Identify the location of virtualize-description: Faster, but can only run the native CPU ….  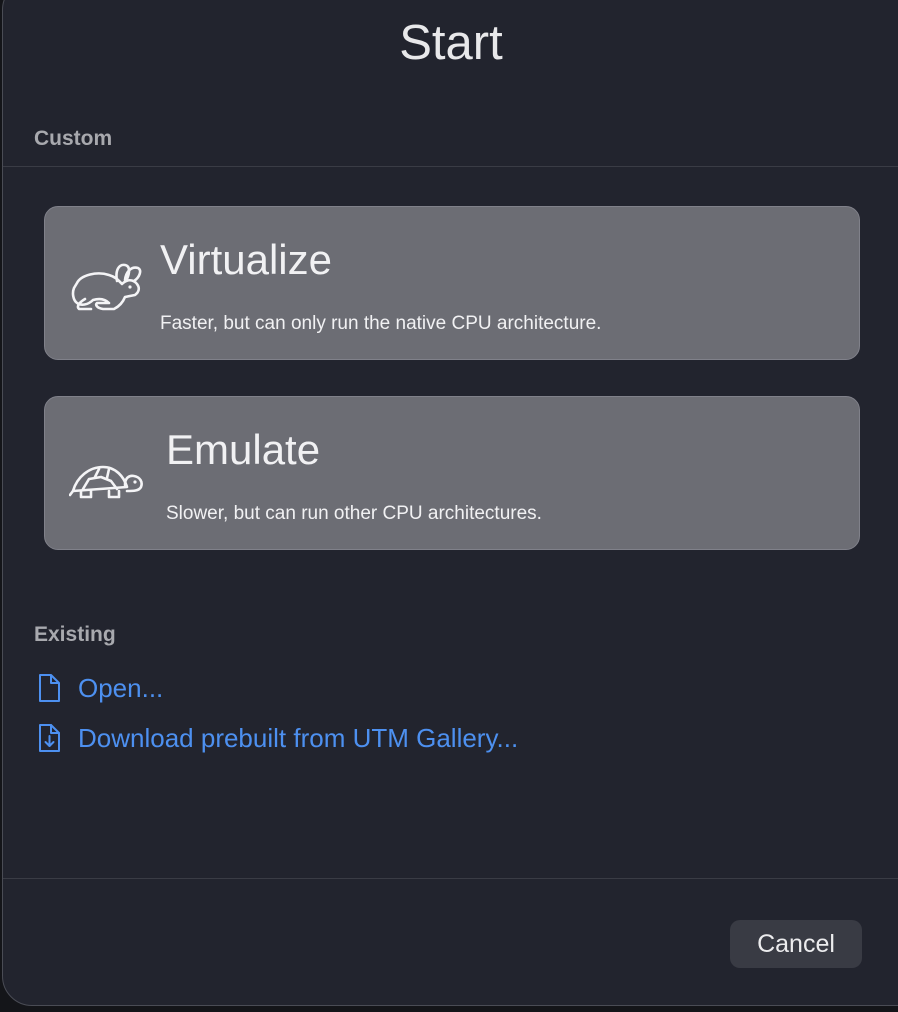
(381, 323).